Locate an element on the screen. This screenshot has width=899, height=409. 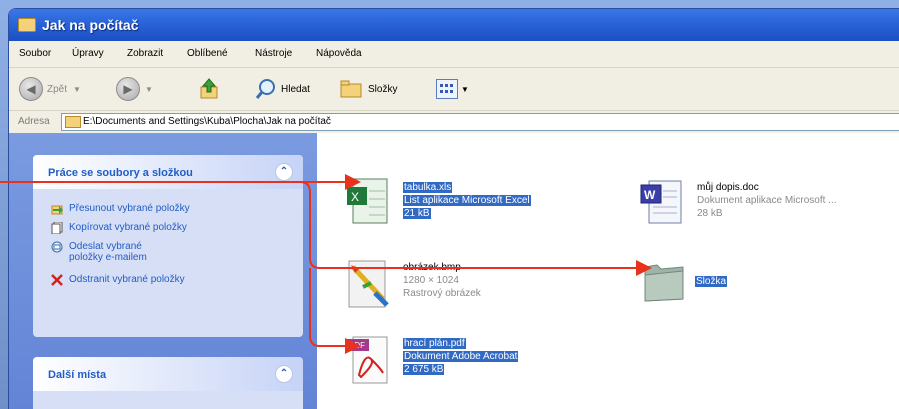
menu-file: Soubor is located at coordinates (35, 53).